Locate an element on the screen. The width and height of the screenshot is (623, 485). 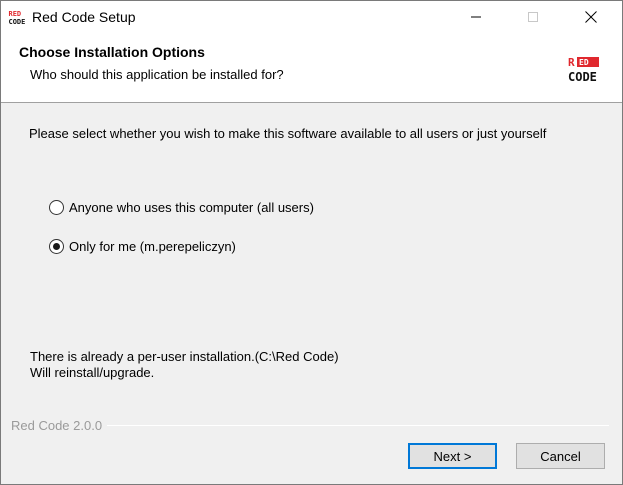
version-label: Red Code 2.0.0 is located at coordinates (57, 425).